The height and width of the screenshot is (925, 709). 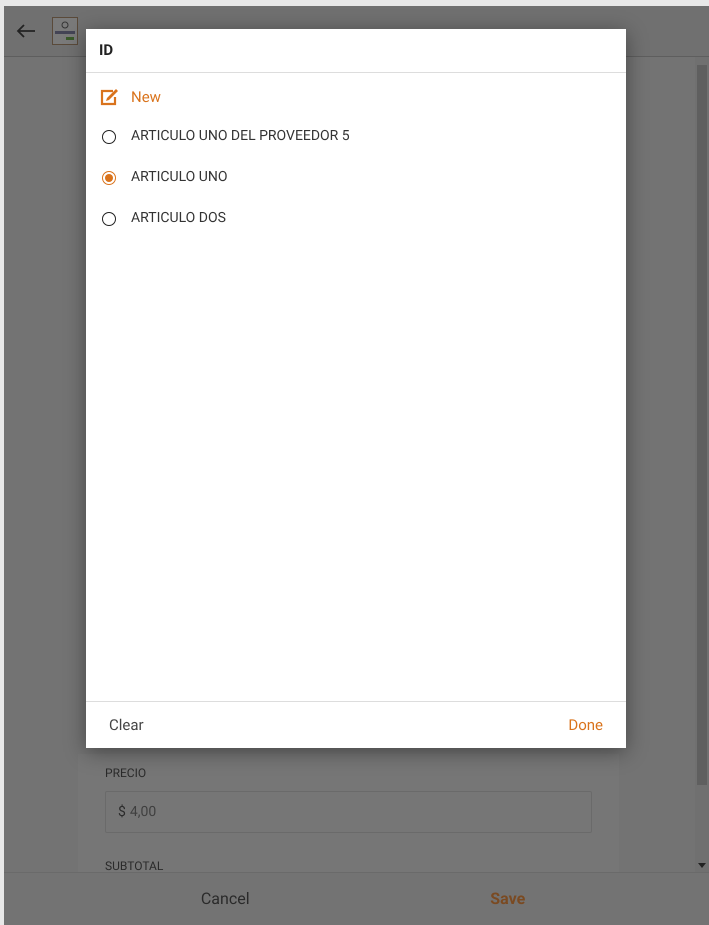 What do you see at coordinates (356, 136) in the screenshot?
I see `option-item: ARTICULO UNO DEL PROVEEDOR 5` at bounding box center [356, 136].